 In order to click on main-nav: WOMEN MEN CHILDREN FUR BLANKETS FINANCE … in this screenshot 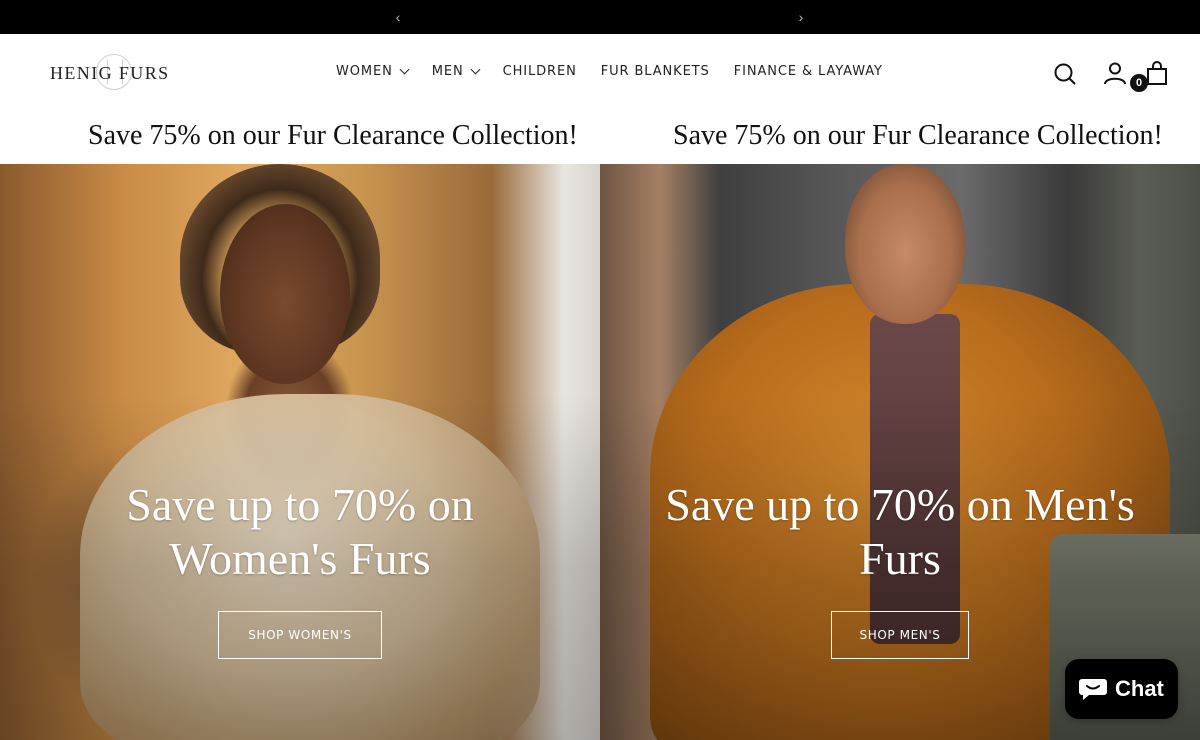, I will do `click(609, 71)`.